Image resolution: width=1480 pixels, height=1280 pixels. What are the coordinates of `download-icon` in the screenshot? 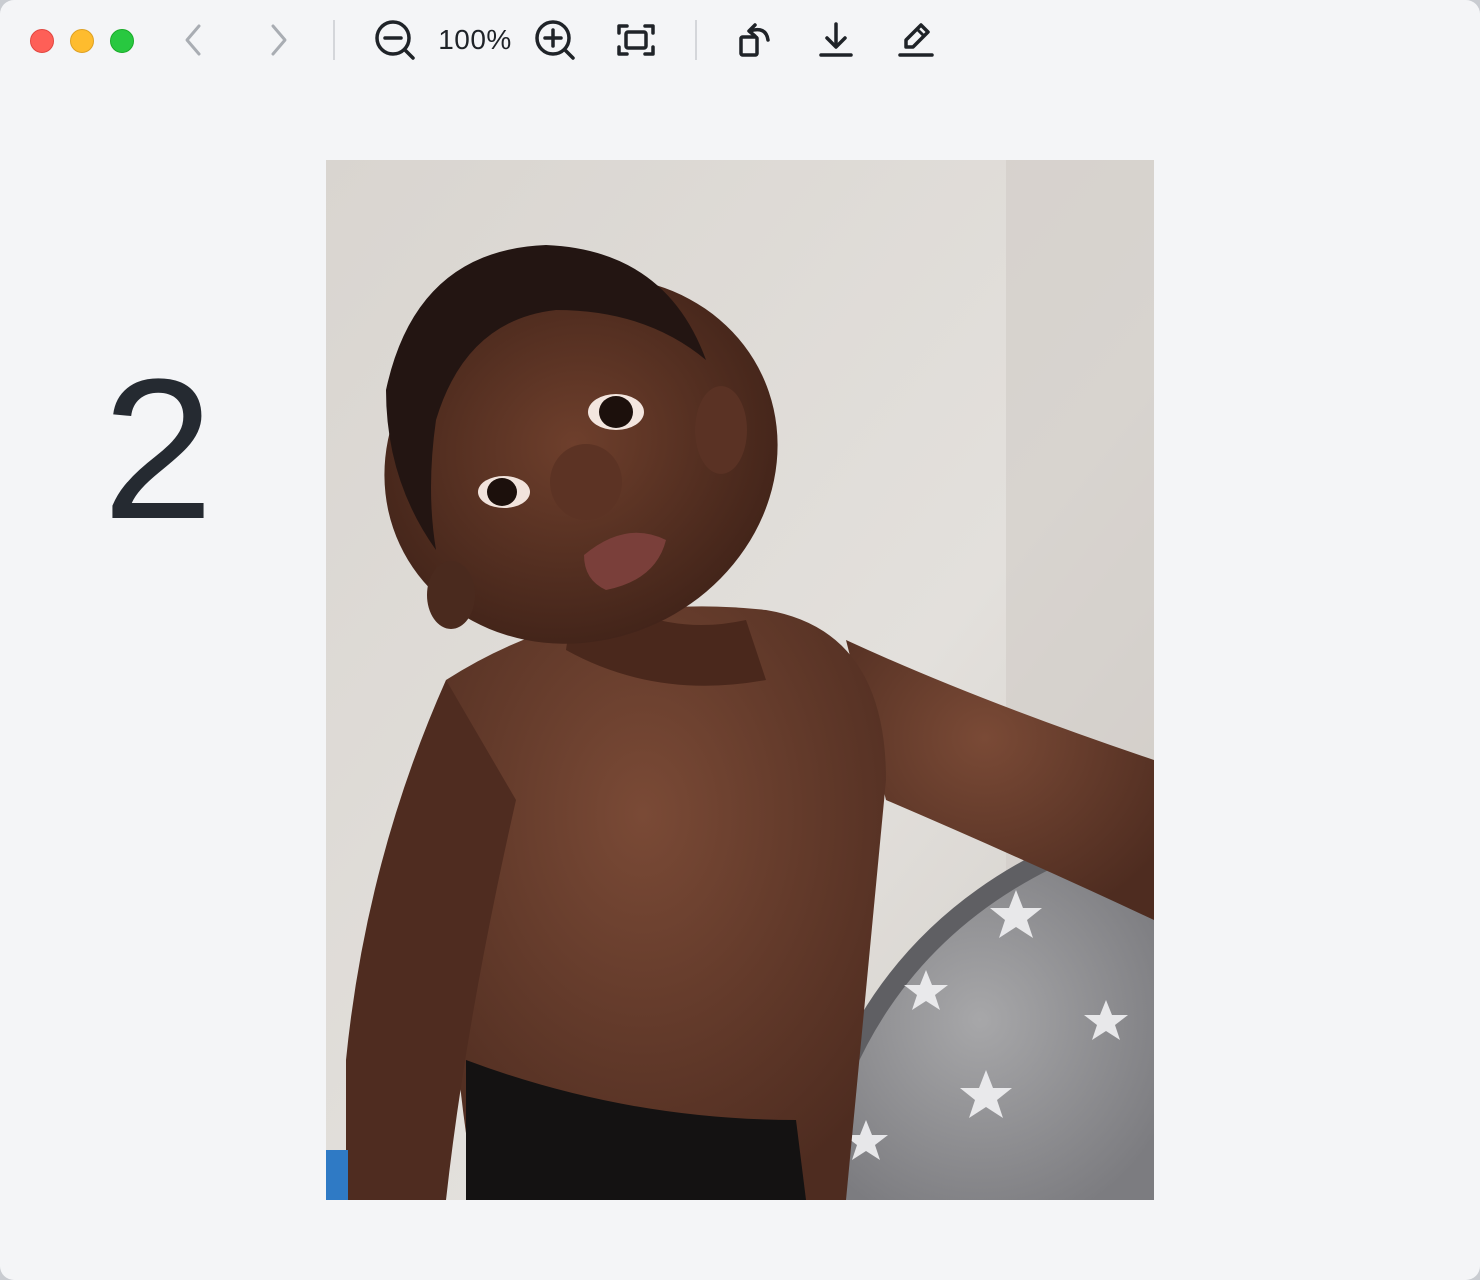 It's located at (836, 40).